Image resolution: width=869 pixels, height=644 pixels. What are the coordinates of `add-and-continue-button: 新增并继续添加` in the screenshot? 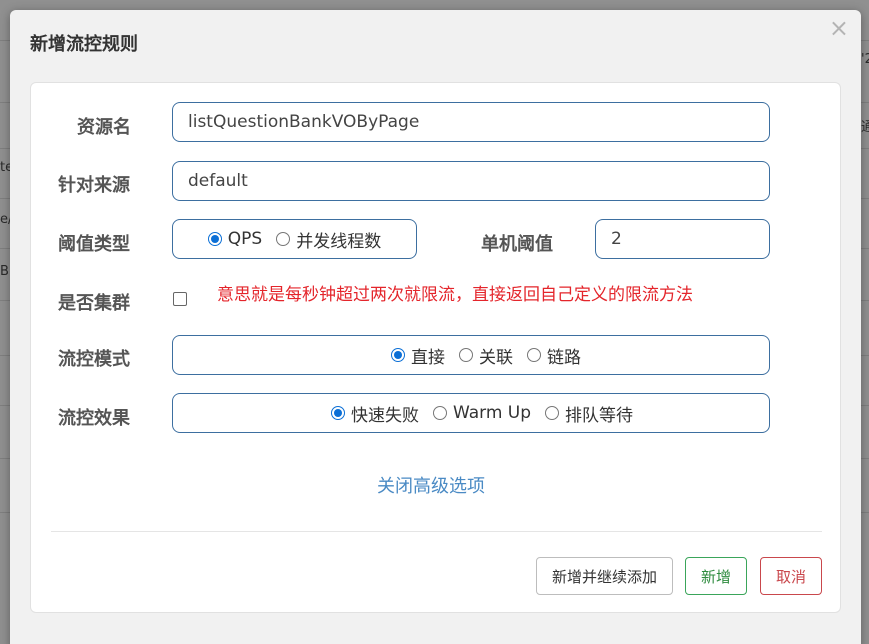 It's located at (604, 576).